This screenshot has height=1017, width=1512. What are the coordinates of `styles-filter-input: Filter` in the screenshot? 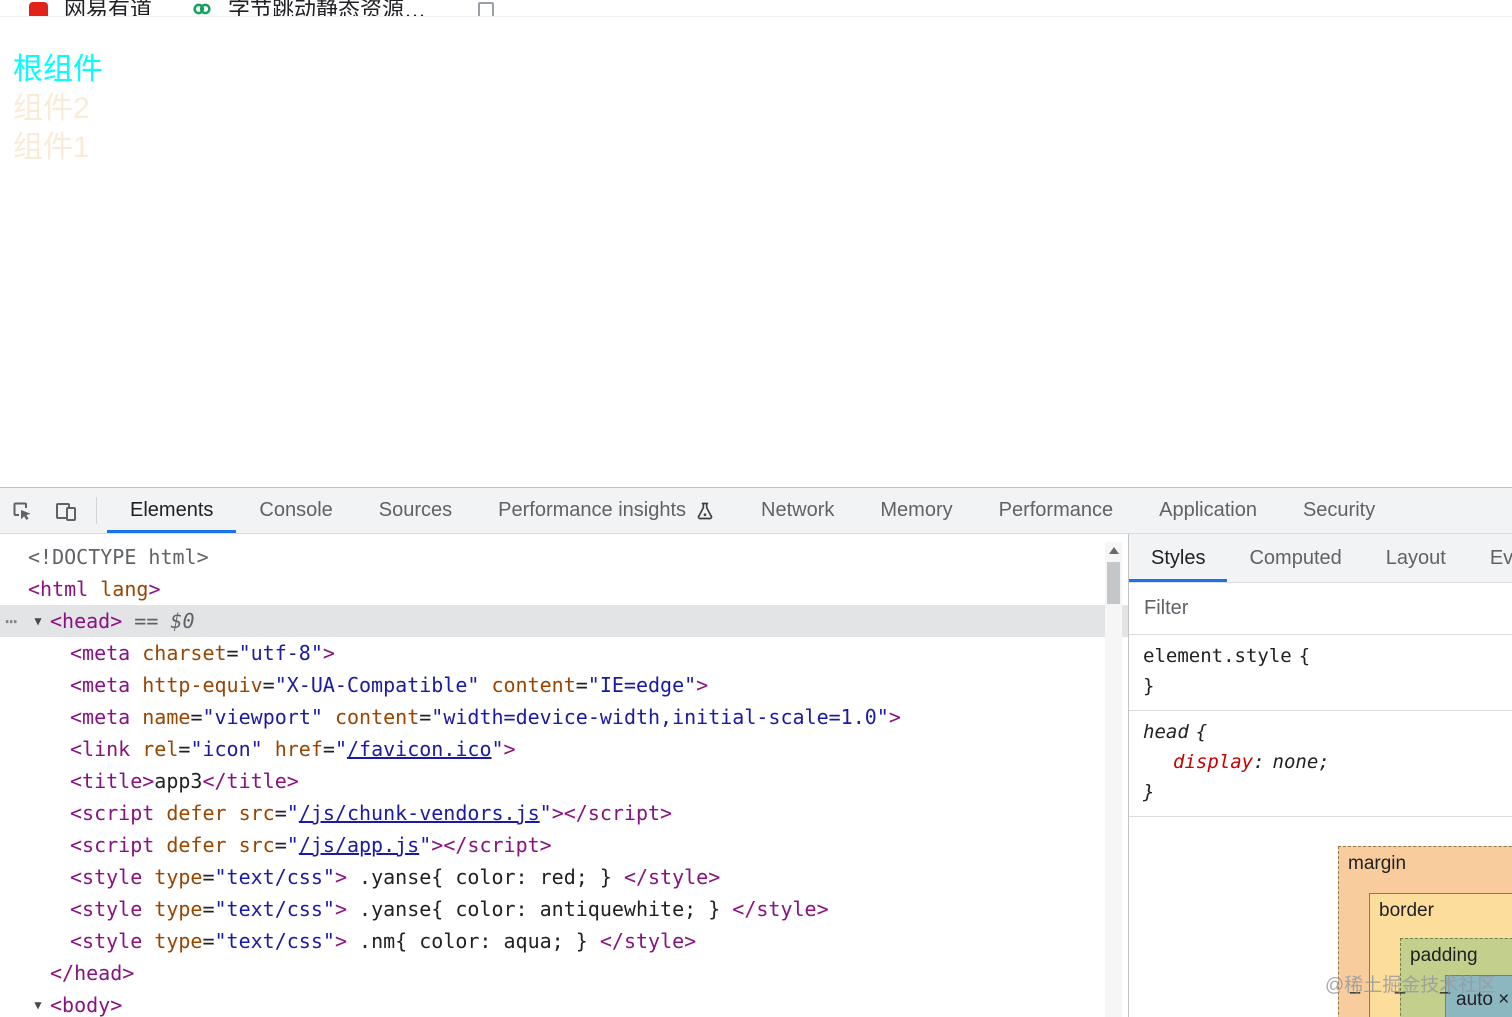 It's located at (1166, 608).